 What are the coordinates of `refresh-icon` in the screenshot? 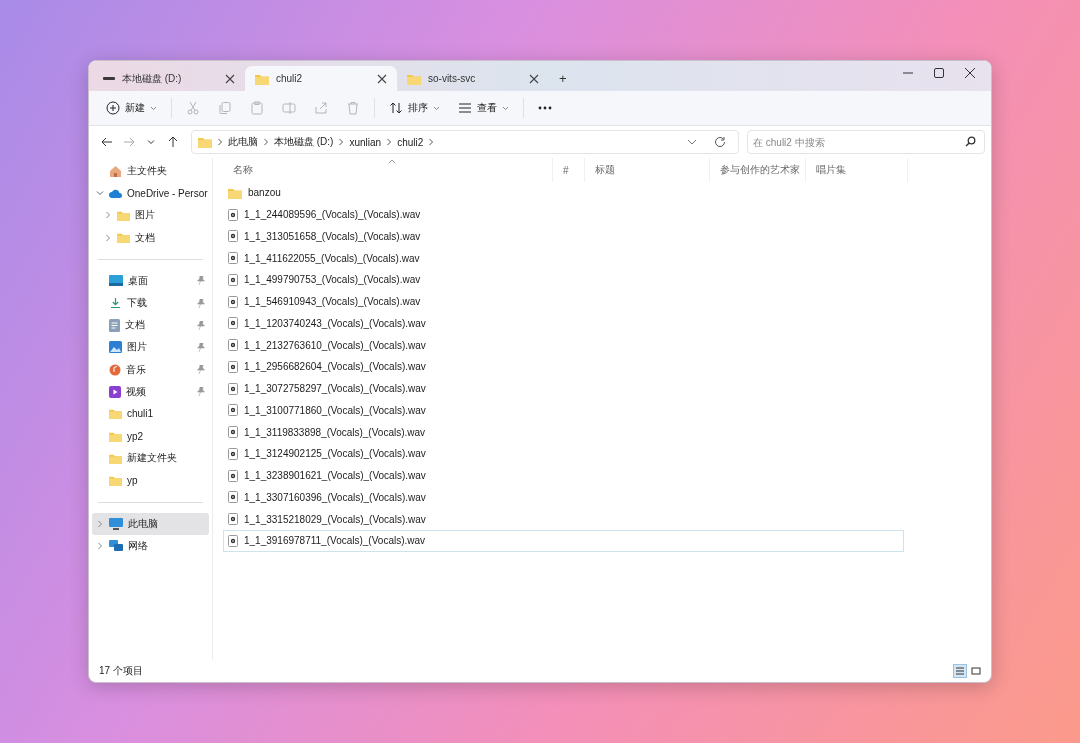 It's located at (720, 142).